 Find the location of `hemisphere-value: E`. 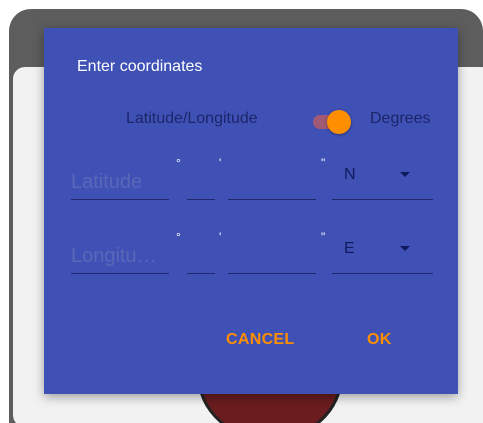

hemisphere-value: E is located at coordinates (349, 248).